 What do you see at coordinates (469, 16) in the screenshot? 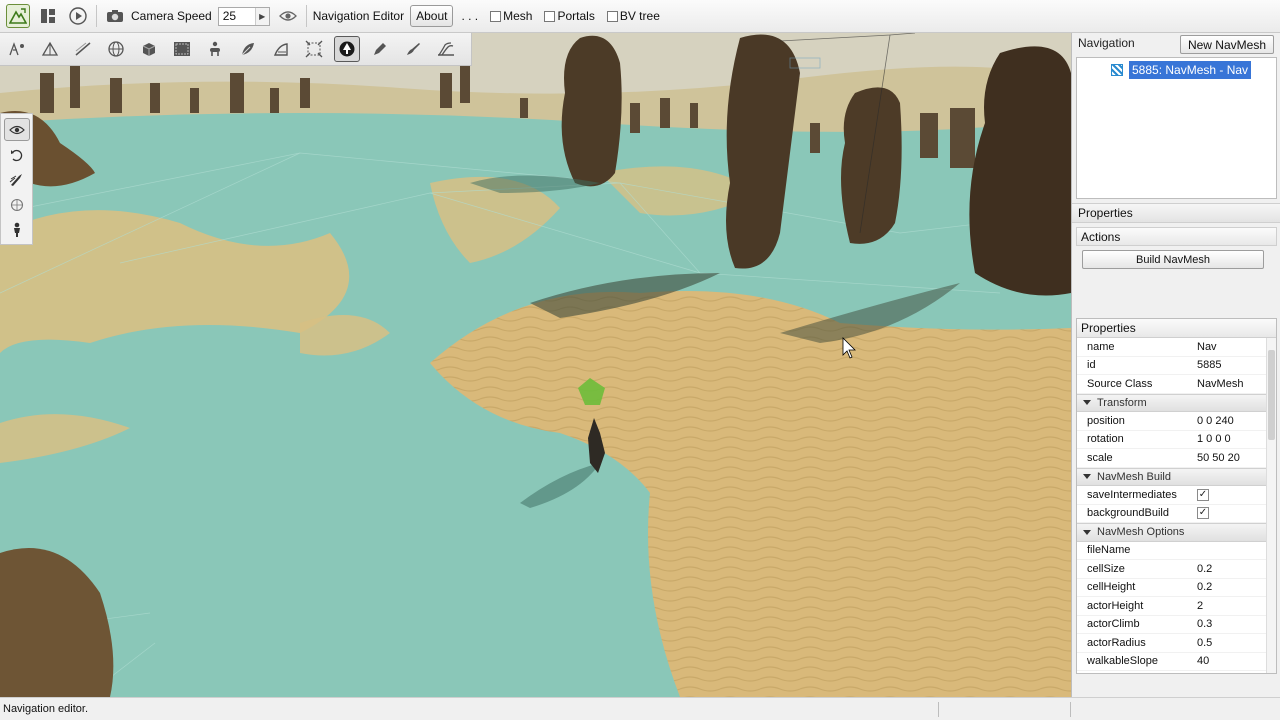
I see `more-menu-button: . . .` at bounding box center [469, 16].